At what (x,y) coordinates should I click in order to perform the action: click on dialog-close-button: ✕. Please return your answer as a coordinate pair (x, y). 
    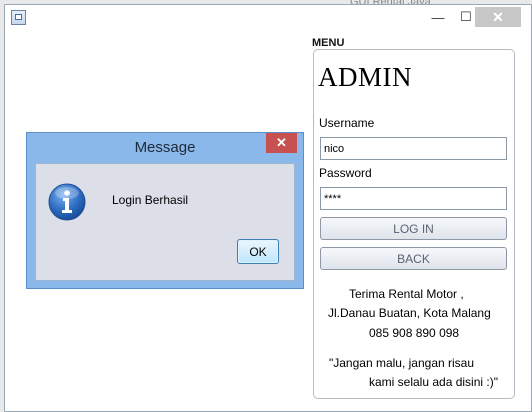
    Looking at the image, I should click on (281, 143).